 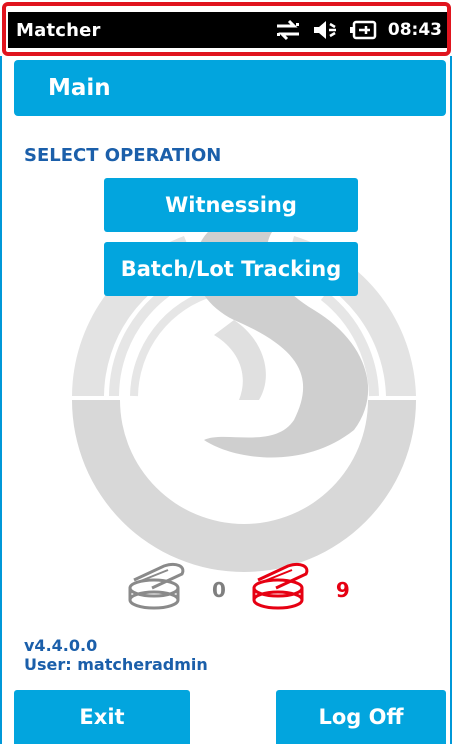 What do you see at coordinates (231, 205) in the screenshot?
I see `witnessing-button: Witnessing` at bounding box center [231, 205].